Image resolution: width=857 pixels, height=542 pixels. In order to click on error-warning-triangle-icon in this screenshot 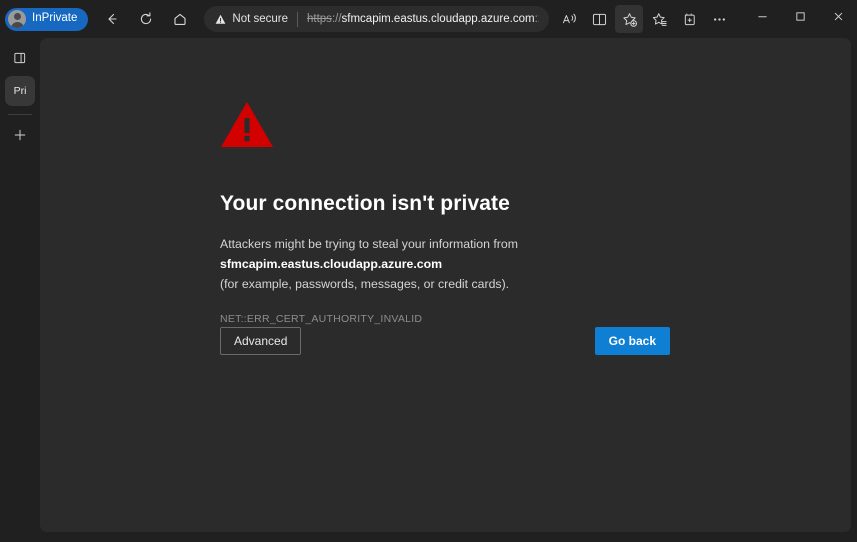, I will do `click(455, 127)`.